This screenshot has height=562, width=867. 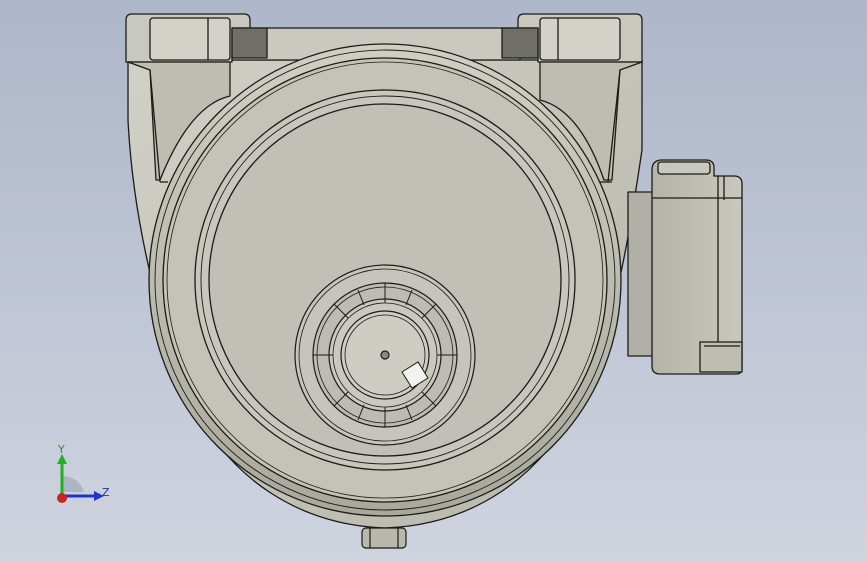 I want to click on drain-plug, so click(x=384, y=538).